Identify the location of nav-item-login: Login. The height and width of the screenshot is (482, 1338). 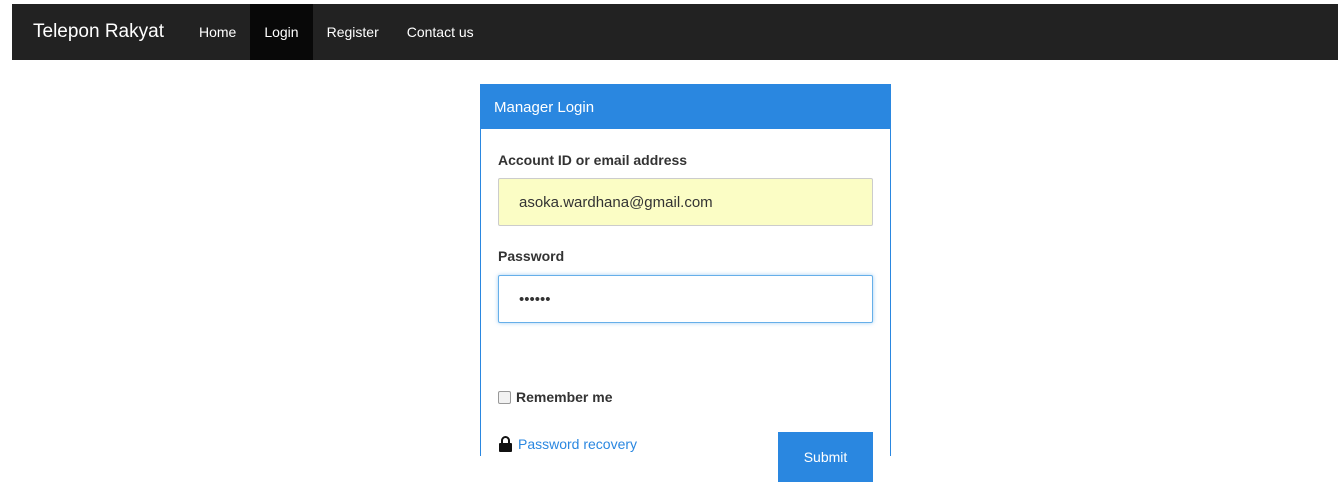
(281, 32).